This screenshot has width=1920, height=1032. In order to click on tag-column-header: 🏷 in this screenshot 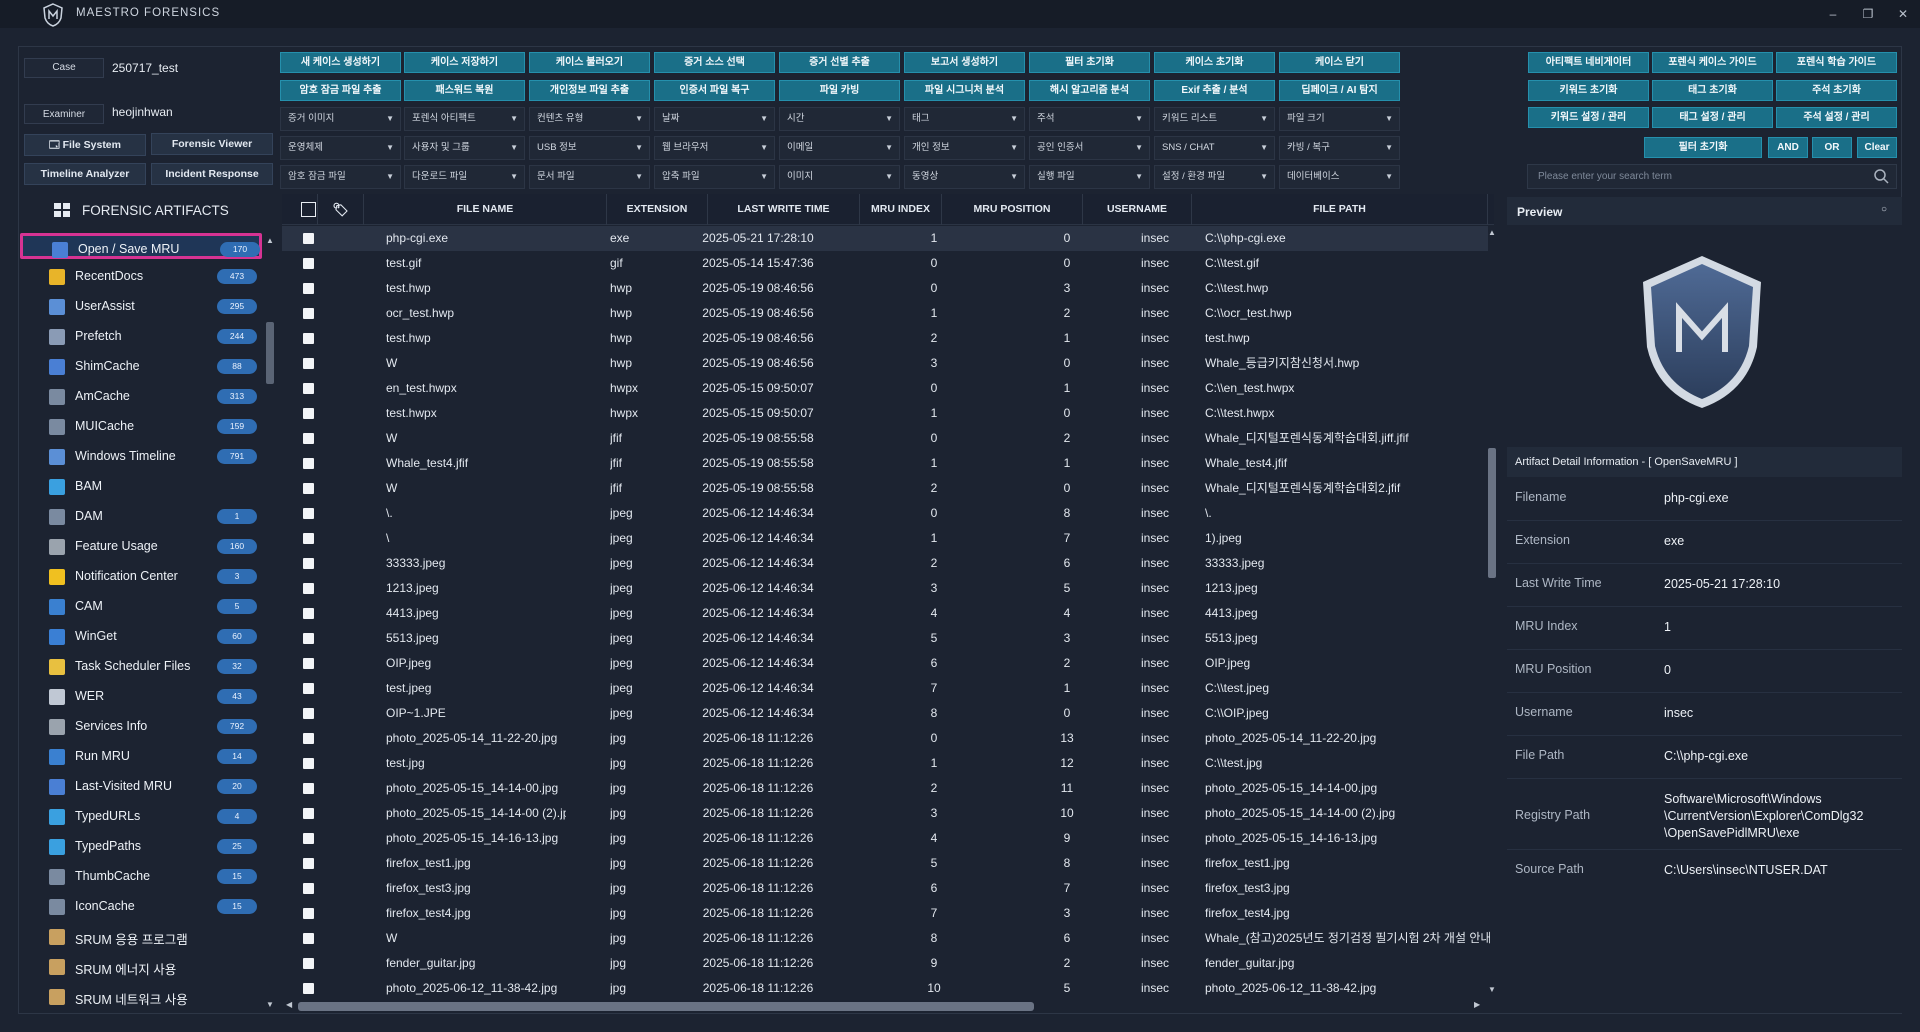, I will do `click(341, 209)`.